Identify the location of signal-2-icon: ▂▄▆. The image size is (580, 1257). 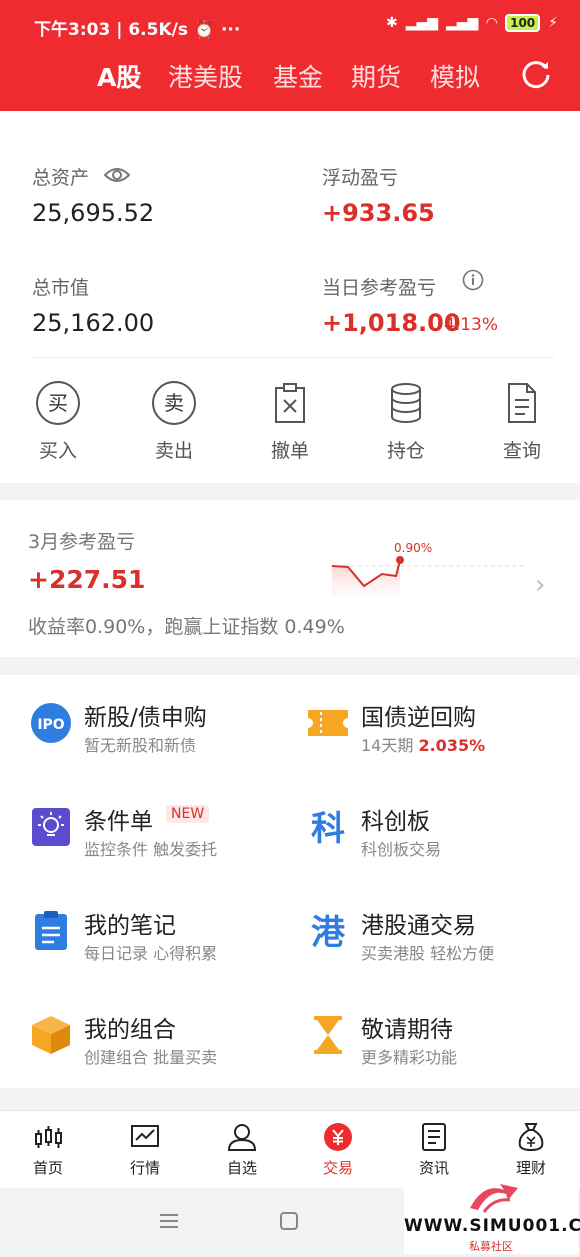
(462, 23).